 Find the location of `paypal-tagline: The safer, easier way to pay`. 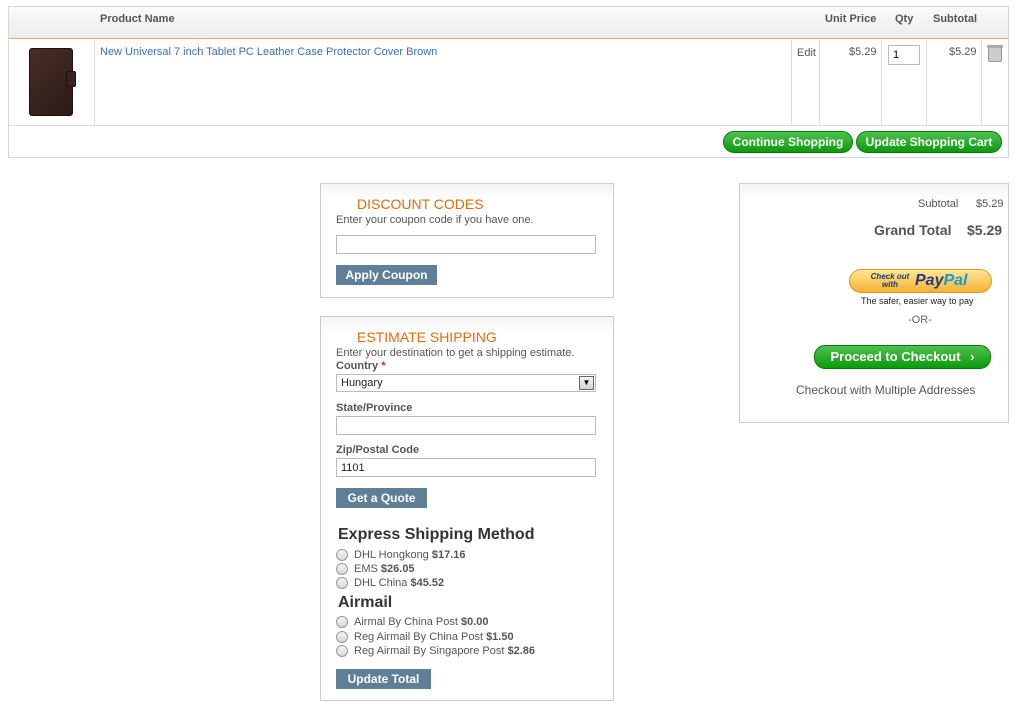

paypal-tagline: The safer, easier way to pay is located at coordinates (917, 301).